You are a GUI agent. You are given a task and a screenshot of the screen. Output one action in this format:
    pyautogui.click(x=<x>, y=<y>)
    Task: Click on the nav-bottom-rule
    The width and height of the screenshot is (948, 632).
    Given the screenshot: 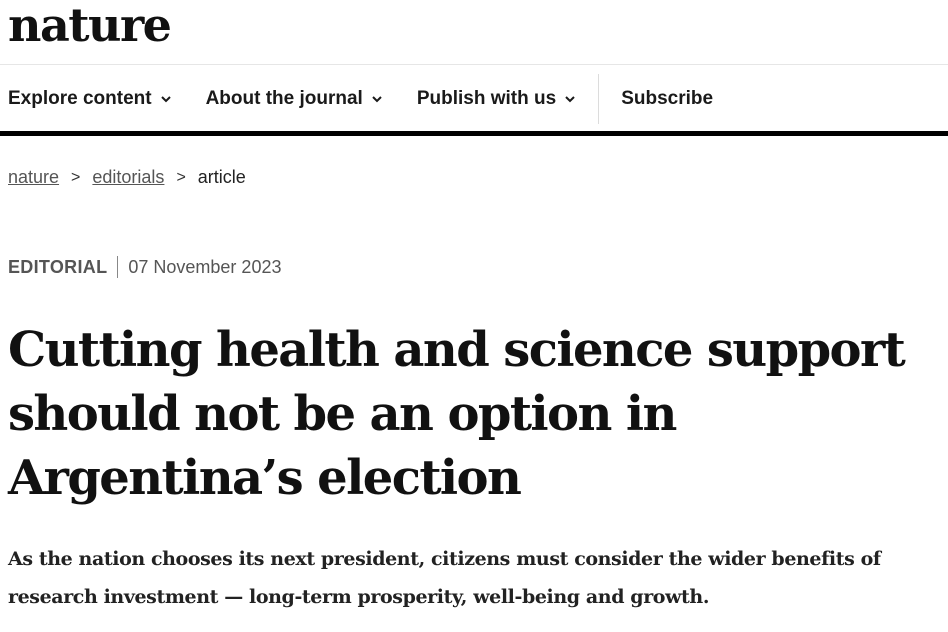 What is the action you would take?
    pyautogui.click(x=474, y=133)
    